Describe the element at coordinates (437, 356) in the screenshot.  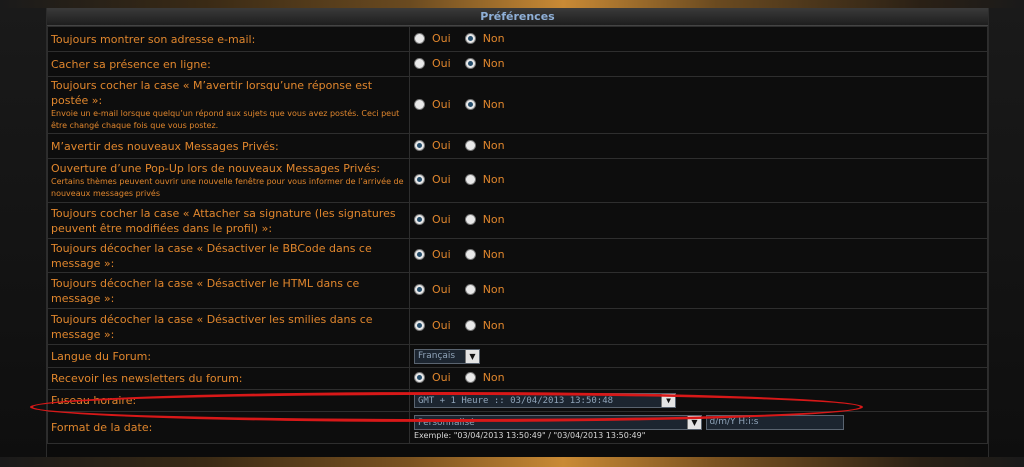
I see `language-select-value: Français` at that location.